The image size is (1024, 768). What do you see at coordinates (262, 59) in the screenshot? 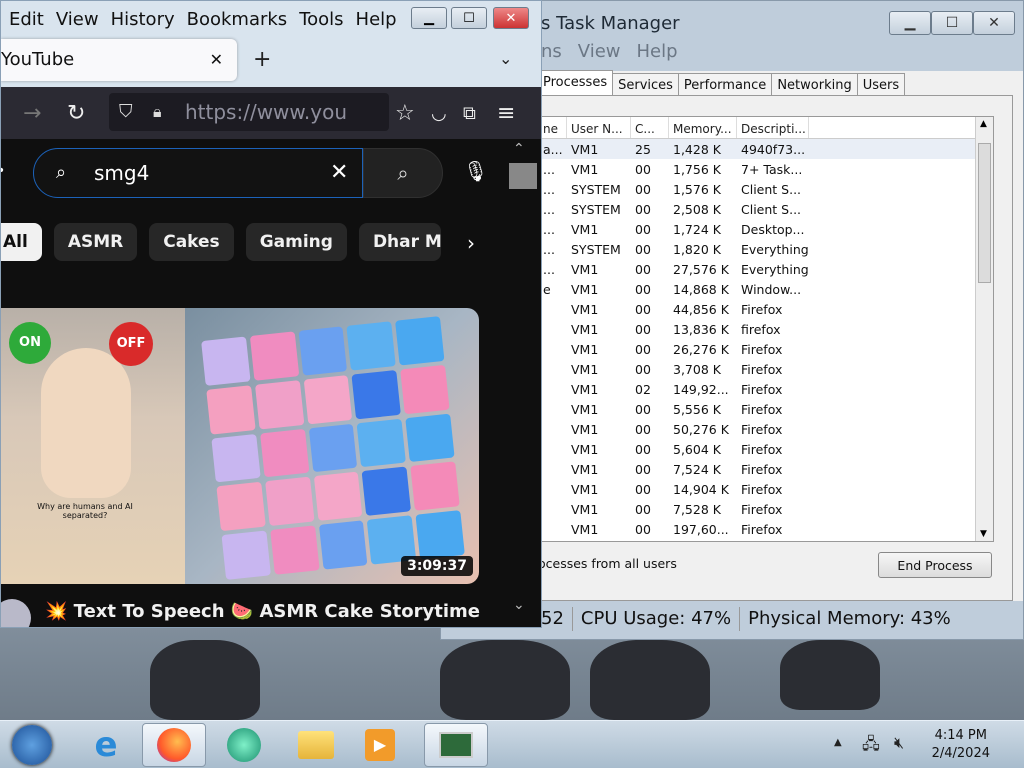
I see `new-tab-icon: +` at bounding box center [262, 59].